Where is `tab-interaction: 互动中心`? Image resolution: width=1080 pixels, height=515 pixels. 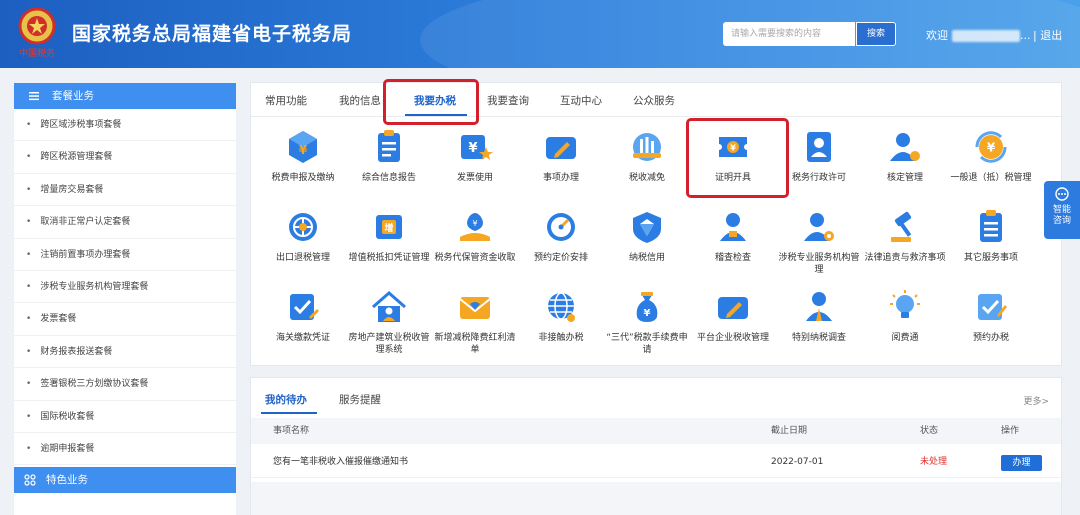
tab-interaction: 互动中心 is located at coordinates (581, 100).